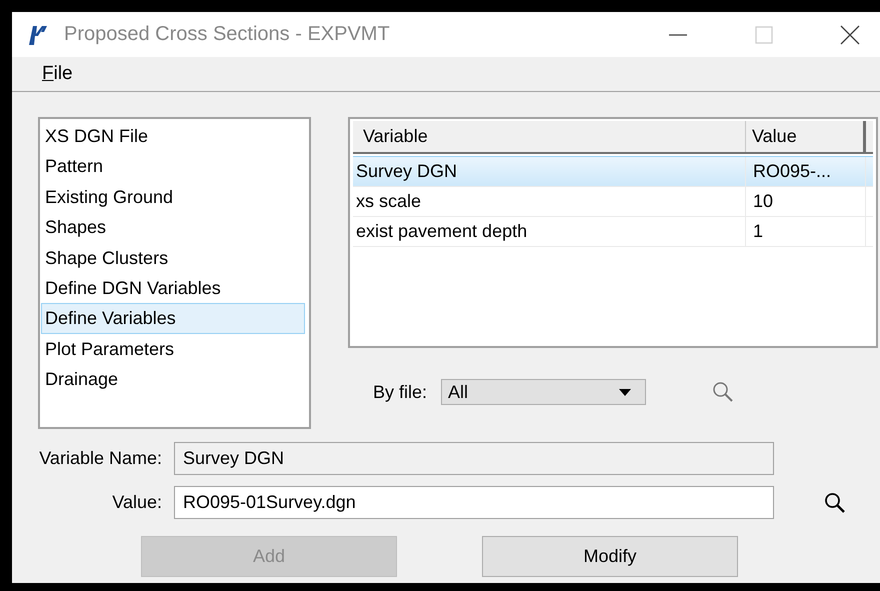 This screenshot has height=591, width=880. I want to click on field-label: Value:, so click(136, 502).